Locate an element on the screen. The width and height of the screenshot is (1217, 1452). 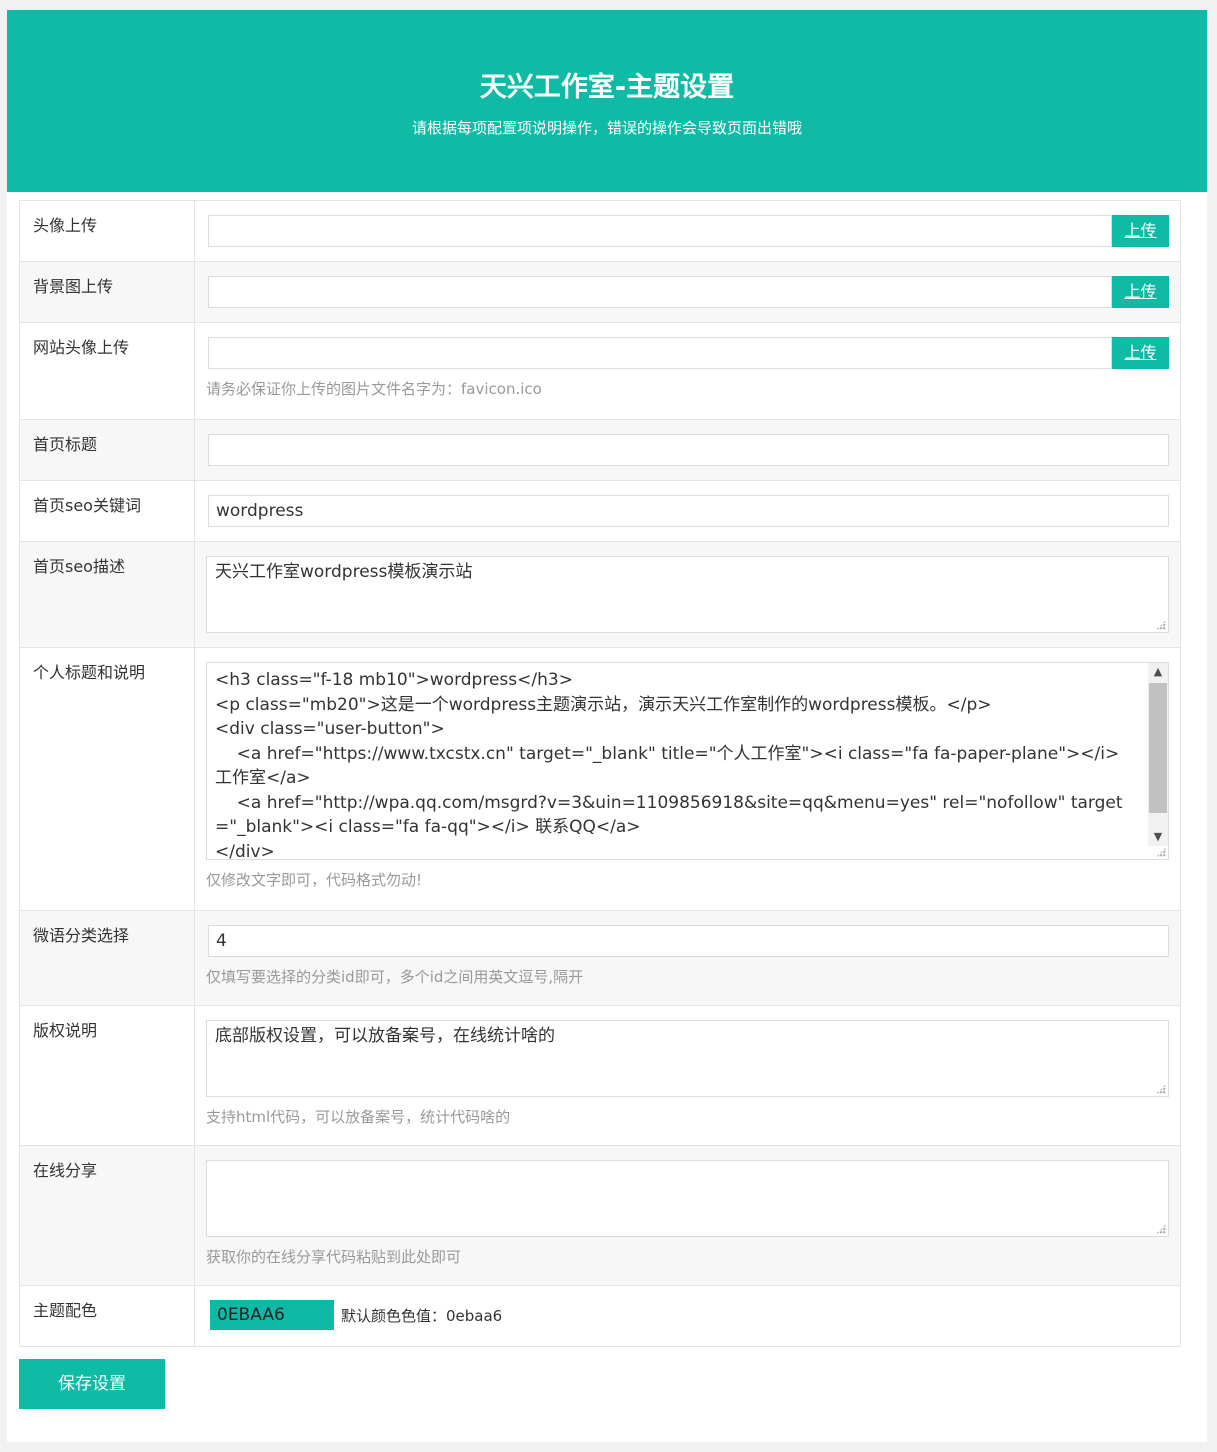
background-label: 背景图上传 is located at coordinates (107, 292).